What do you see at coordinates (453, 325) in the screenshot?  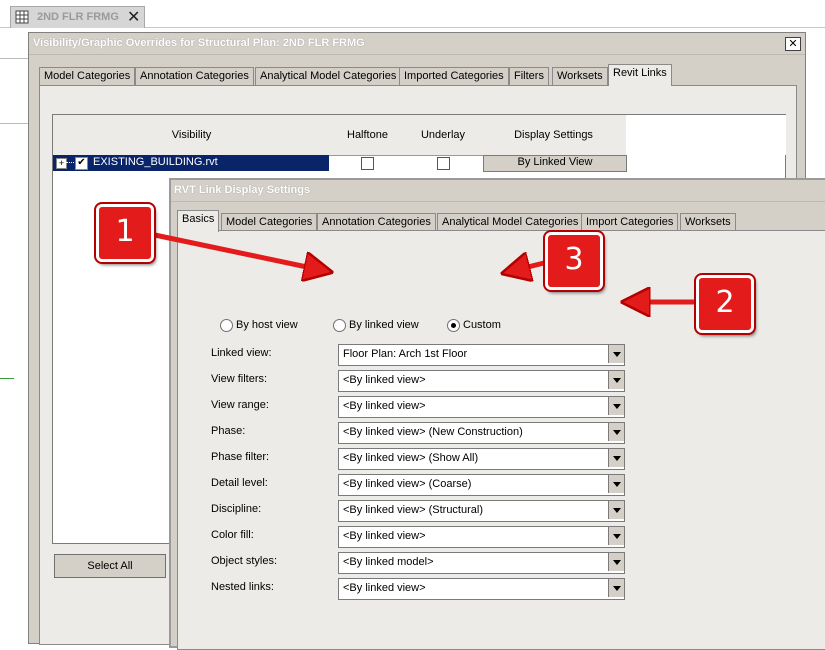 I see `radio-button-selected-icon` at bounding box center [453, 325].